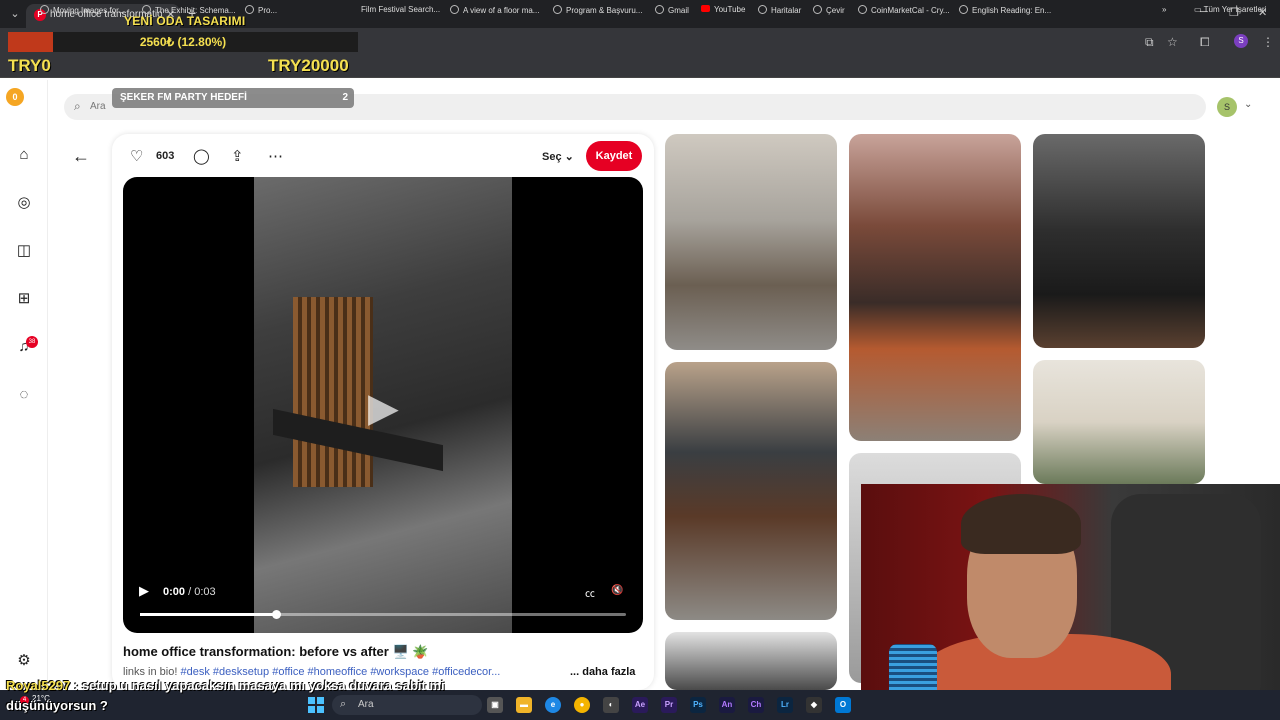  I want to click on bookmark-star-icon: ☆, so click(1172, 42).